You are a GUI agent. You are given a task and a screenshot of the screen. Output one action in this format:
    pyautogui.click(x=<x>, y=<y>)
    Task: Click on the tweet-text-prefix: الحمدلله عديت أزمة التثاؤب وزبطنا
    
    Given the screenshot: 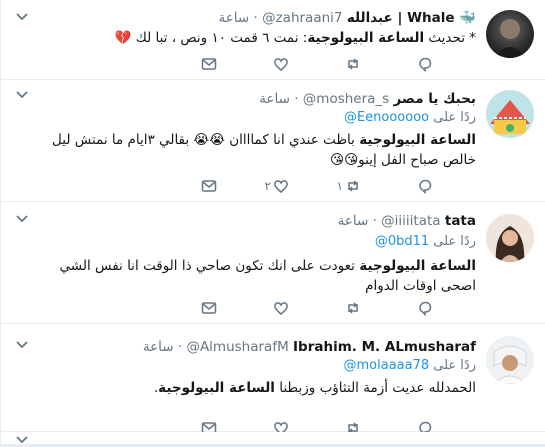 What is the action you would take?
    pyautogui.click(x=375, y=388)
    